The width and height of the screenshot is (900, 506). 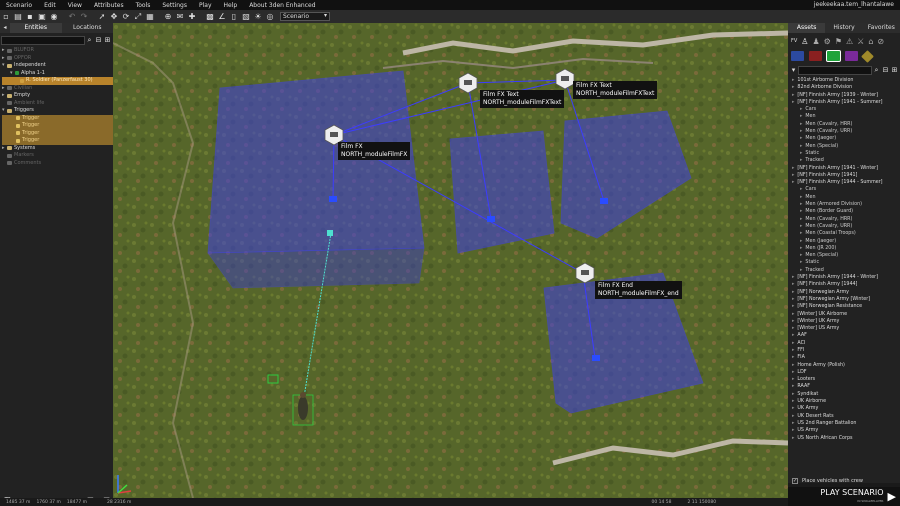 I want to click on asset-faction: ▸ Syndikat, so click(x=846, y=394).